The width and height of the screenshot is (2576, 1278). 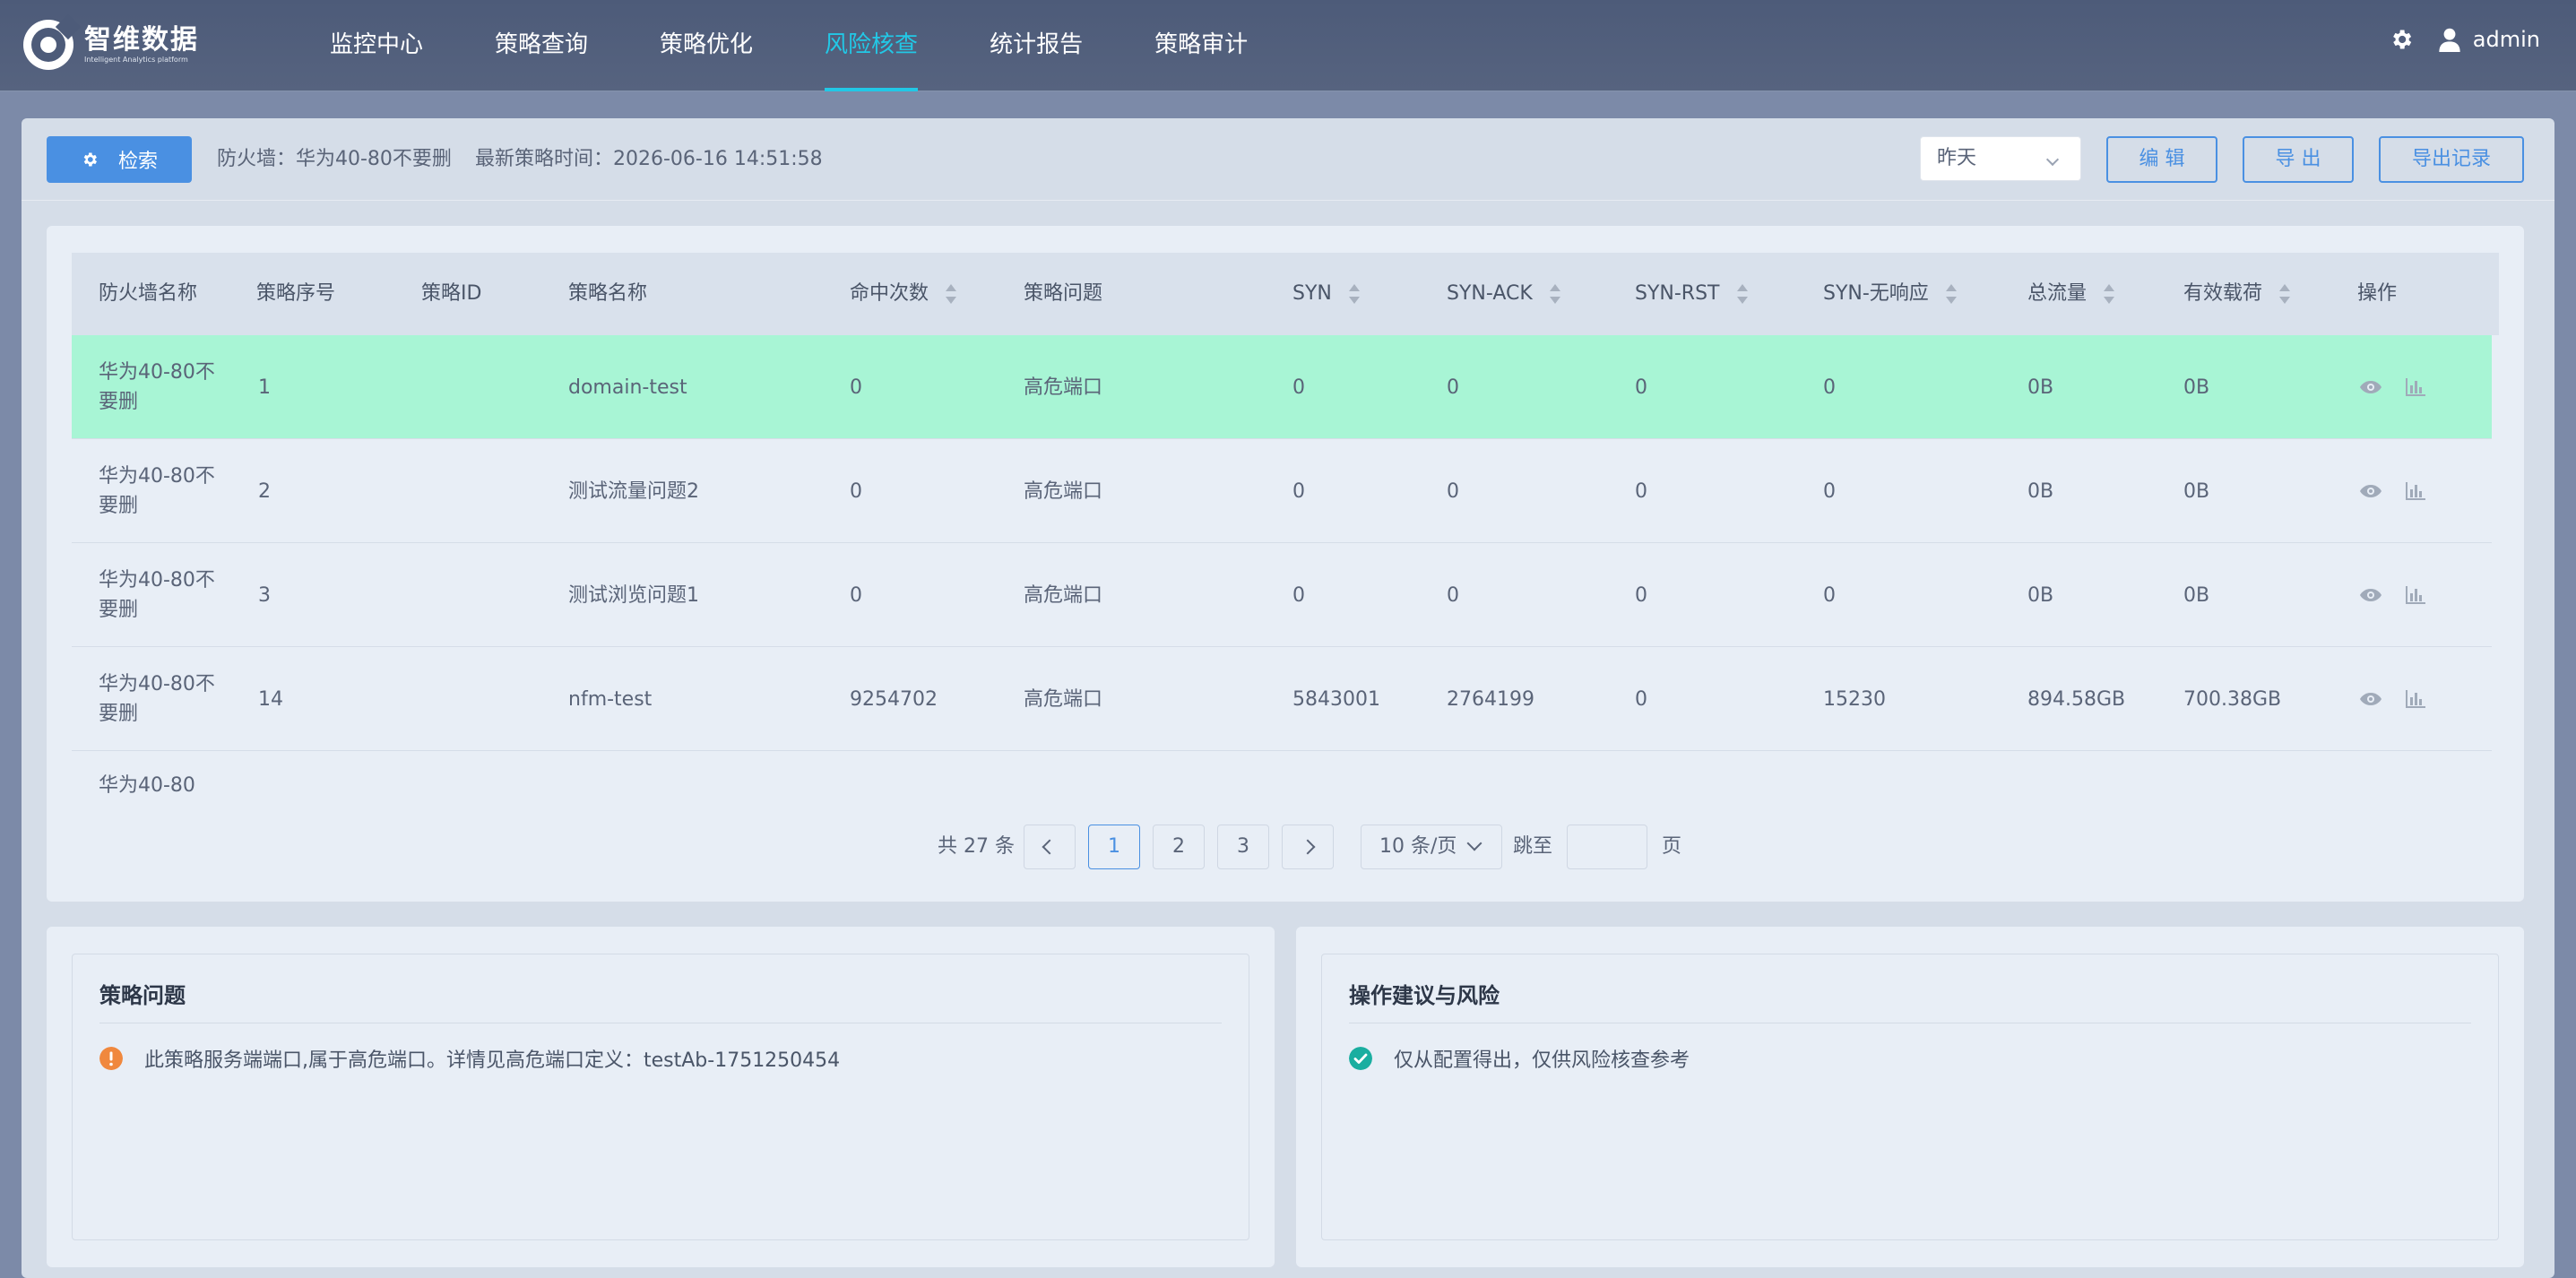 I want to click on th-firewall-name: 防火墙名称, so click(x=148, y=293).